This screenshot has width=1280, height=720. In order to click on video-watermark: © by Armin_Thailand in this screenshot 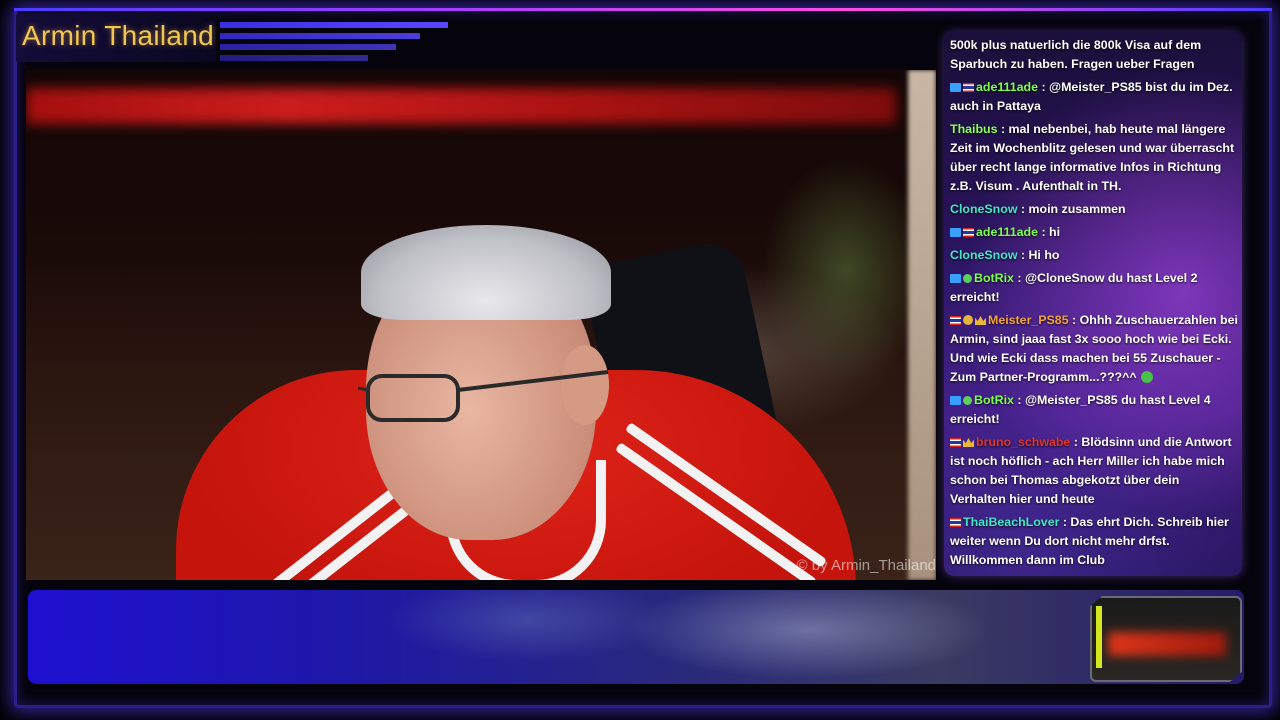, I will do `click(866, 565)`.